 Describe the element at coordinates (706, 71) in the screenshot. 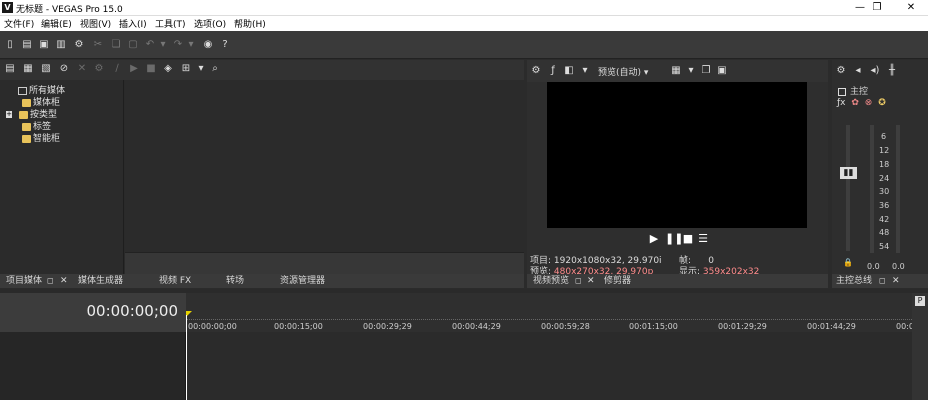

I see `copy-snapshot-icon: ❐` at that location.